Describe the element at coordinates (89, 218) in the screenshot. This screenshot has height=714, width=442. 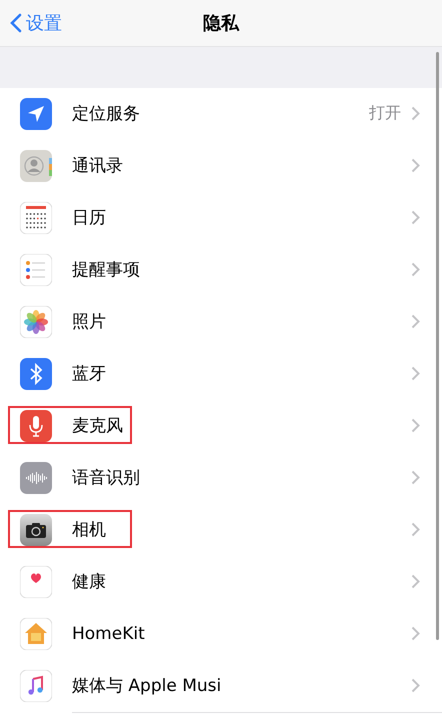
I see `setting-label: 日历` at that location.